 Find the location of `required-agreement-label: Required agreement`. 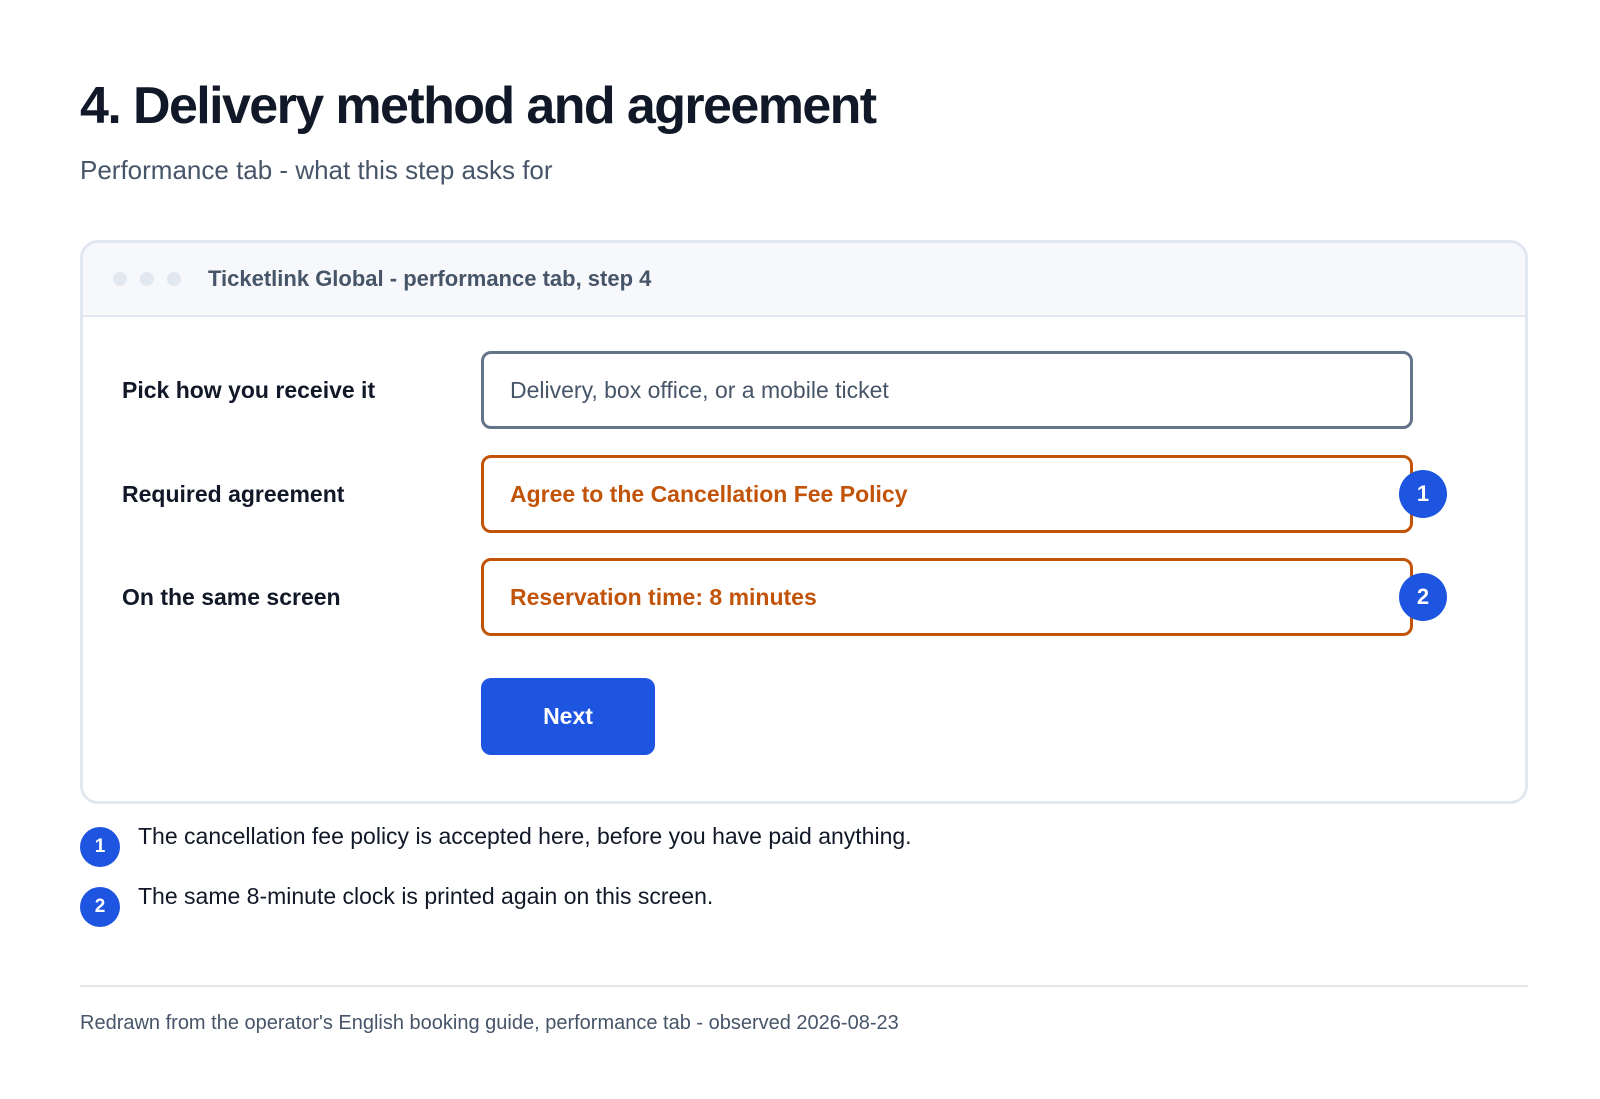

required-agreement-label: Required agreement is located at coordinates (233, 494).